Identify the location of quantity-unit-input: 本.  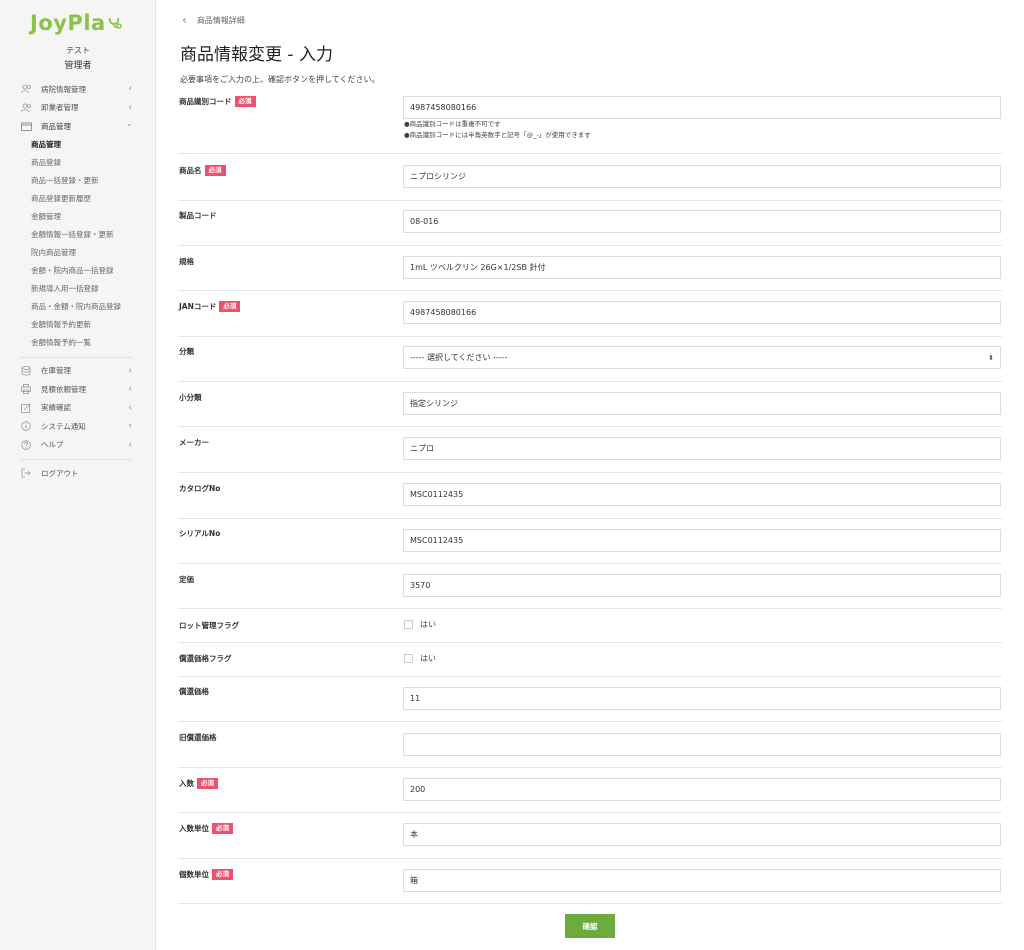
(702, 834).